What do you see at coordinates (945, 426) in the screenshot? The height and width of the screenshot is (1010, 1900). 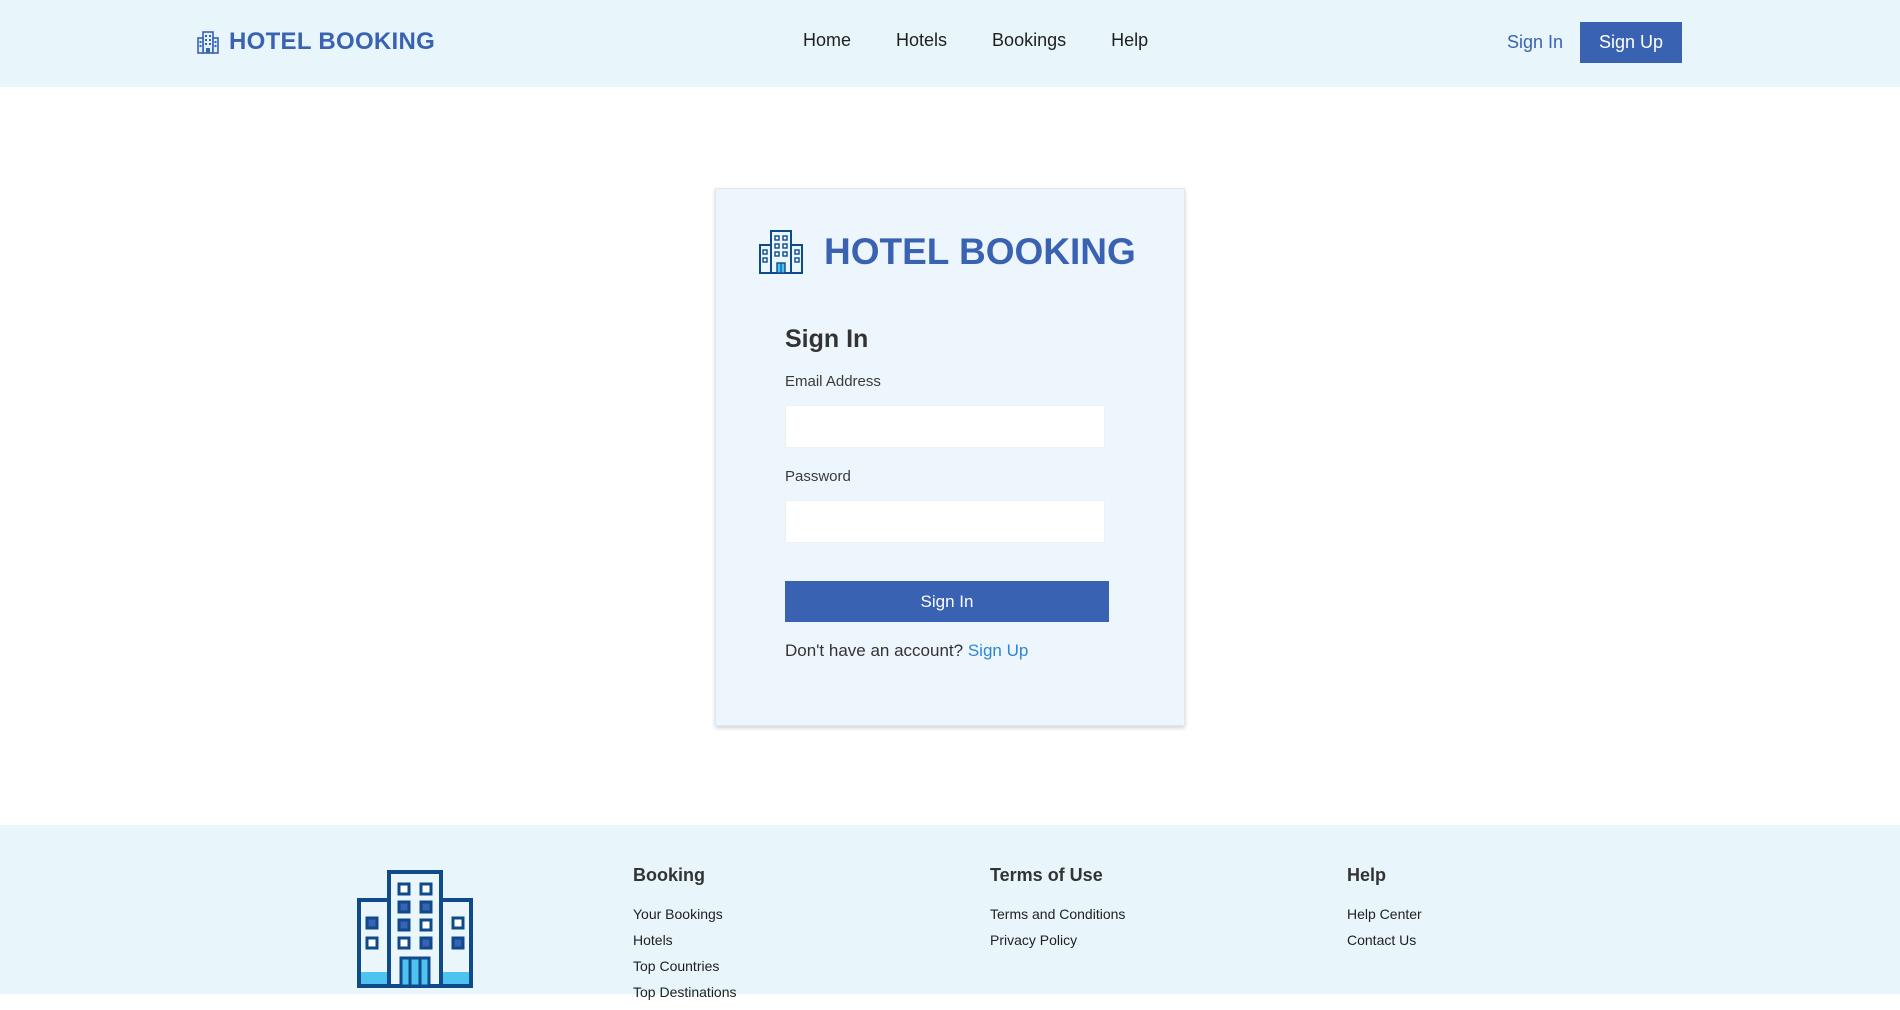 I see `email-field` at bounding box center [945, 426].